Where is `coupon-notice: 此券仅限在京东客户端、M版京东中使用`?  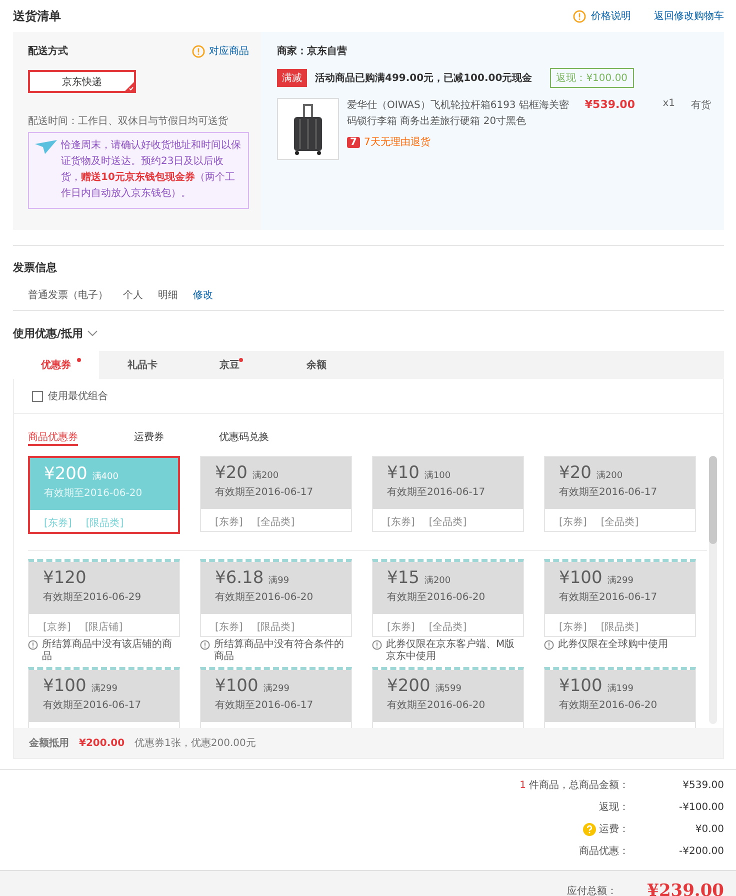
coupon-notice: 此券仅限在京东客户端、M版京东中使用 is located at coordinates (451, 651).